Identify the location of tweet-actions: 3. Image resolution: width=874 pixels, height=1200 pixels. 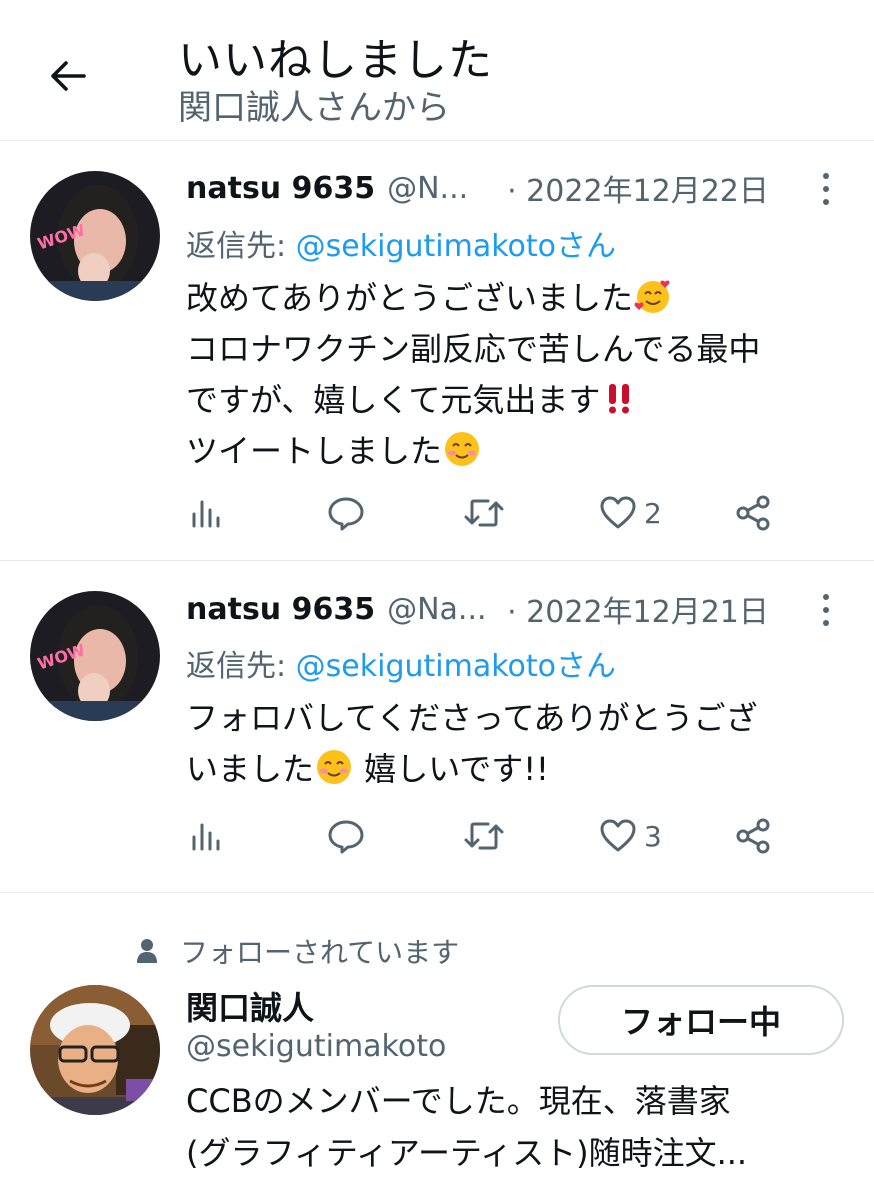
(486, 836).